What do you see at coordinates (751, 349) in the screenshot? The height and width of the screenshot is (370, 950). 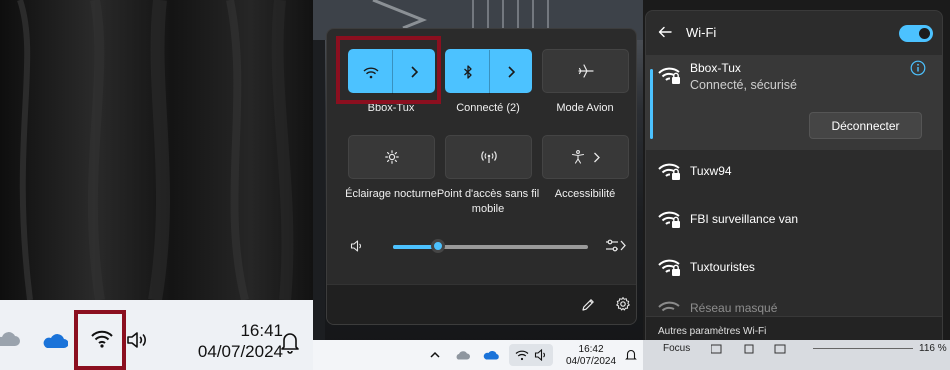 I see `view-icons` at bounding box center [751, 349].